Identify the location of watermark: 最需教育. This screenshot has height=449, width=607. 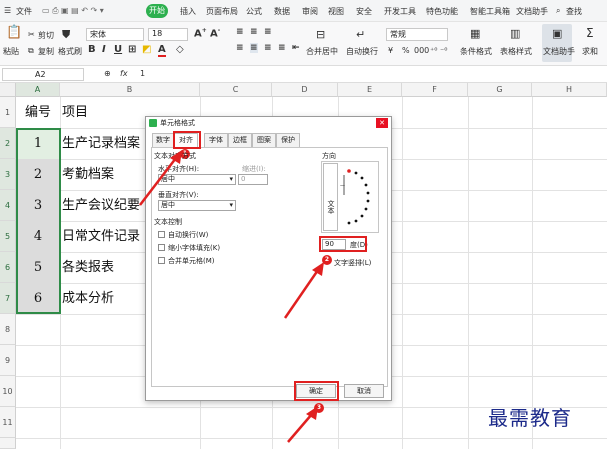
(530, 418).